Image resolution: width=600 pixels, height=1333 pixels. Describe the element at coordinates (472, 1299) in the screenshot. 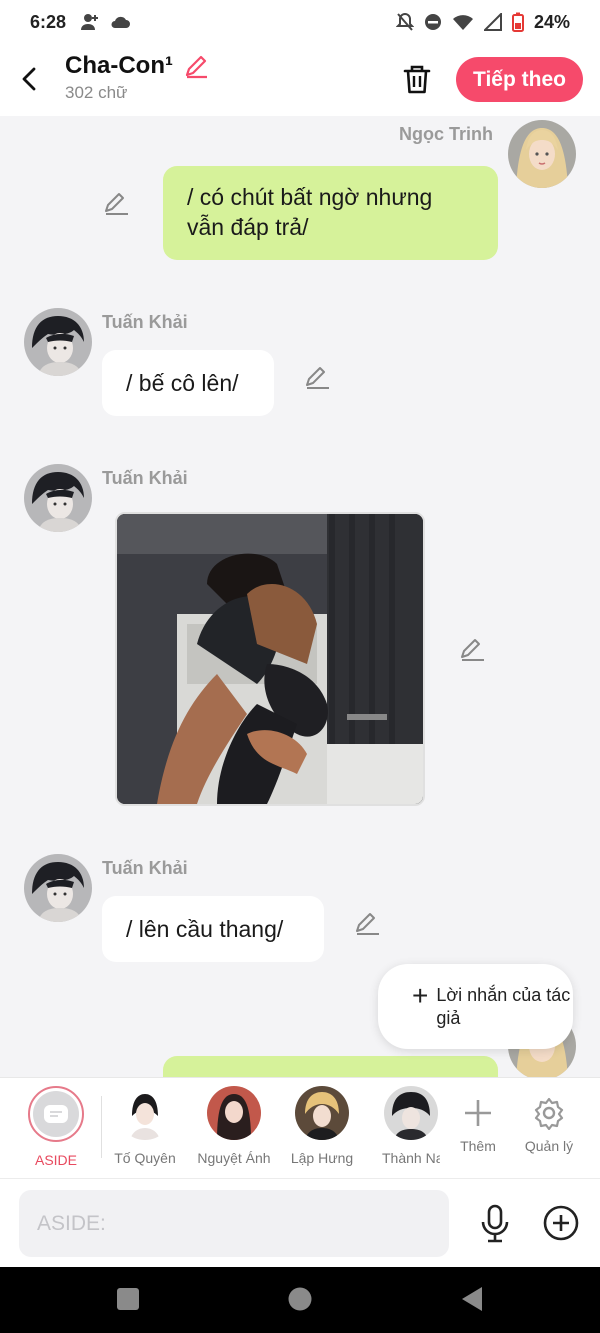

I see `back-nav-icon` at that location.